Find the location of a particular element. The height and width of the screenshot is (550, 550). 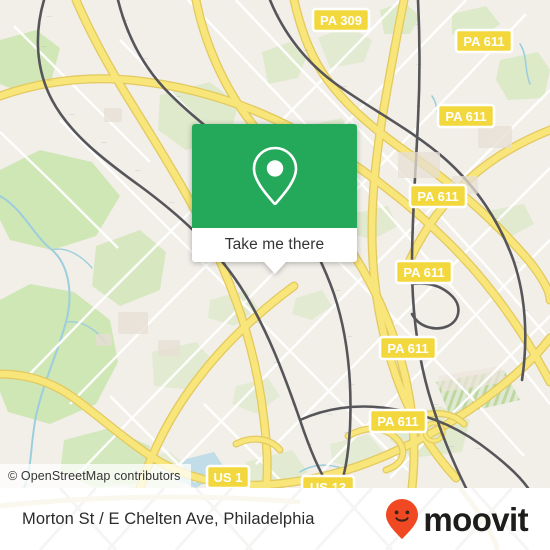

shield-us-1: US 1 is located at coordinates (228, 476).